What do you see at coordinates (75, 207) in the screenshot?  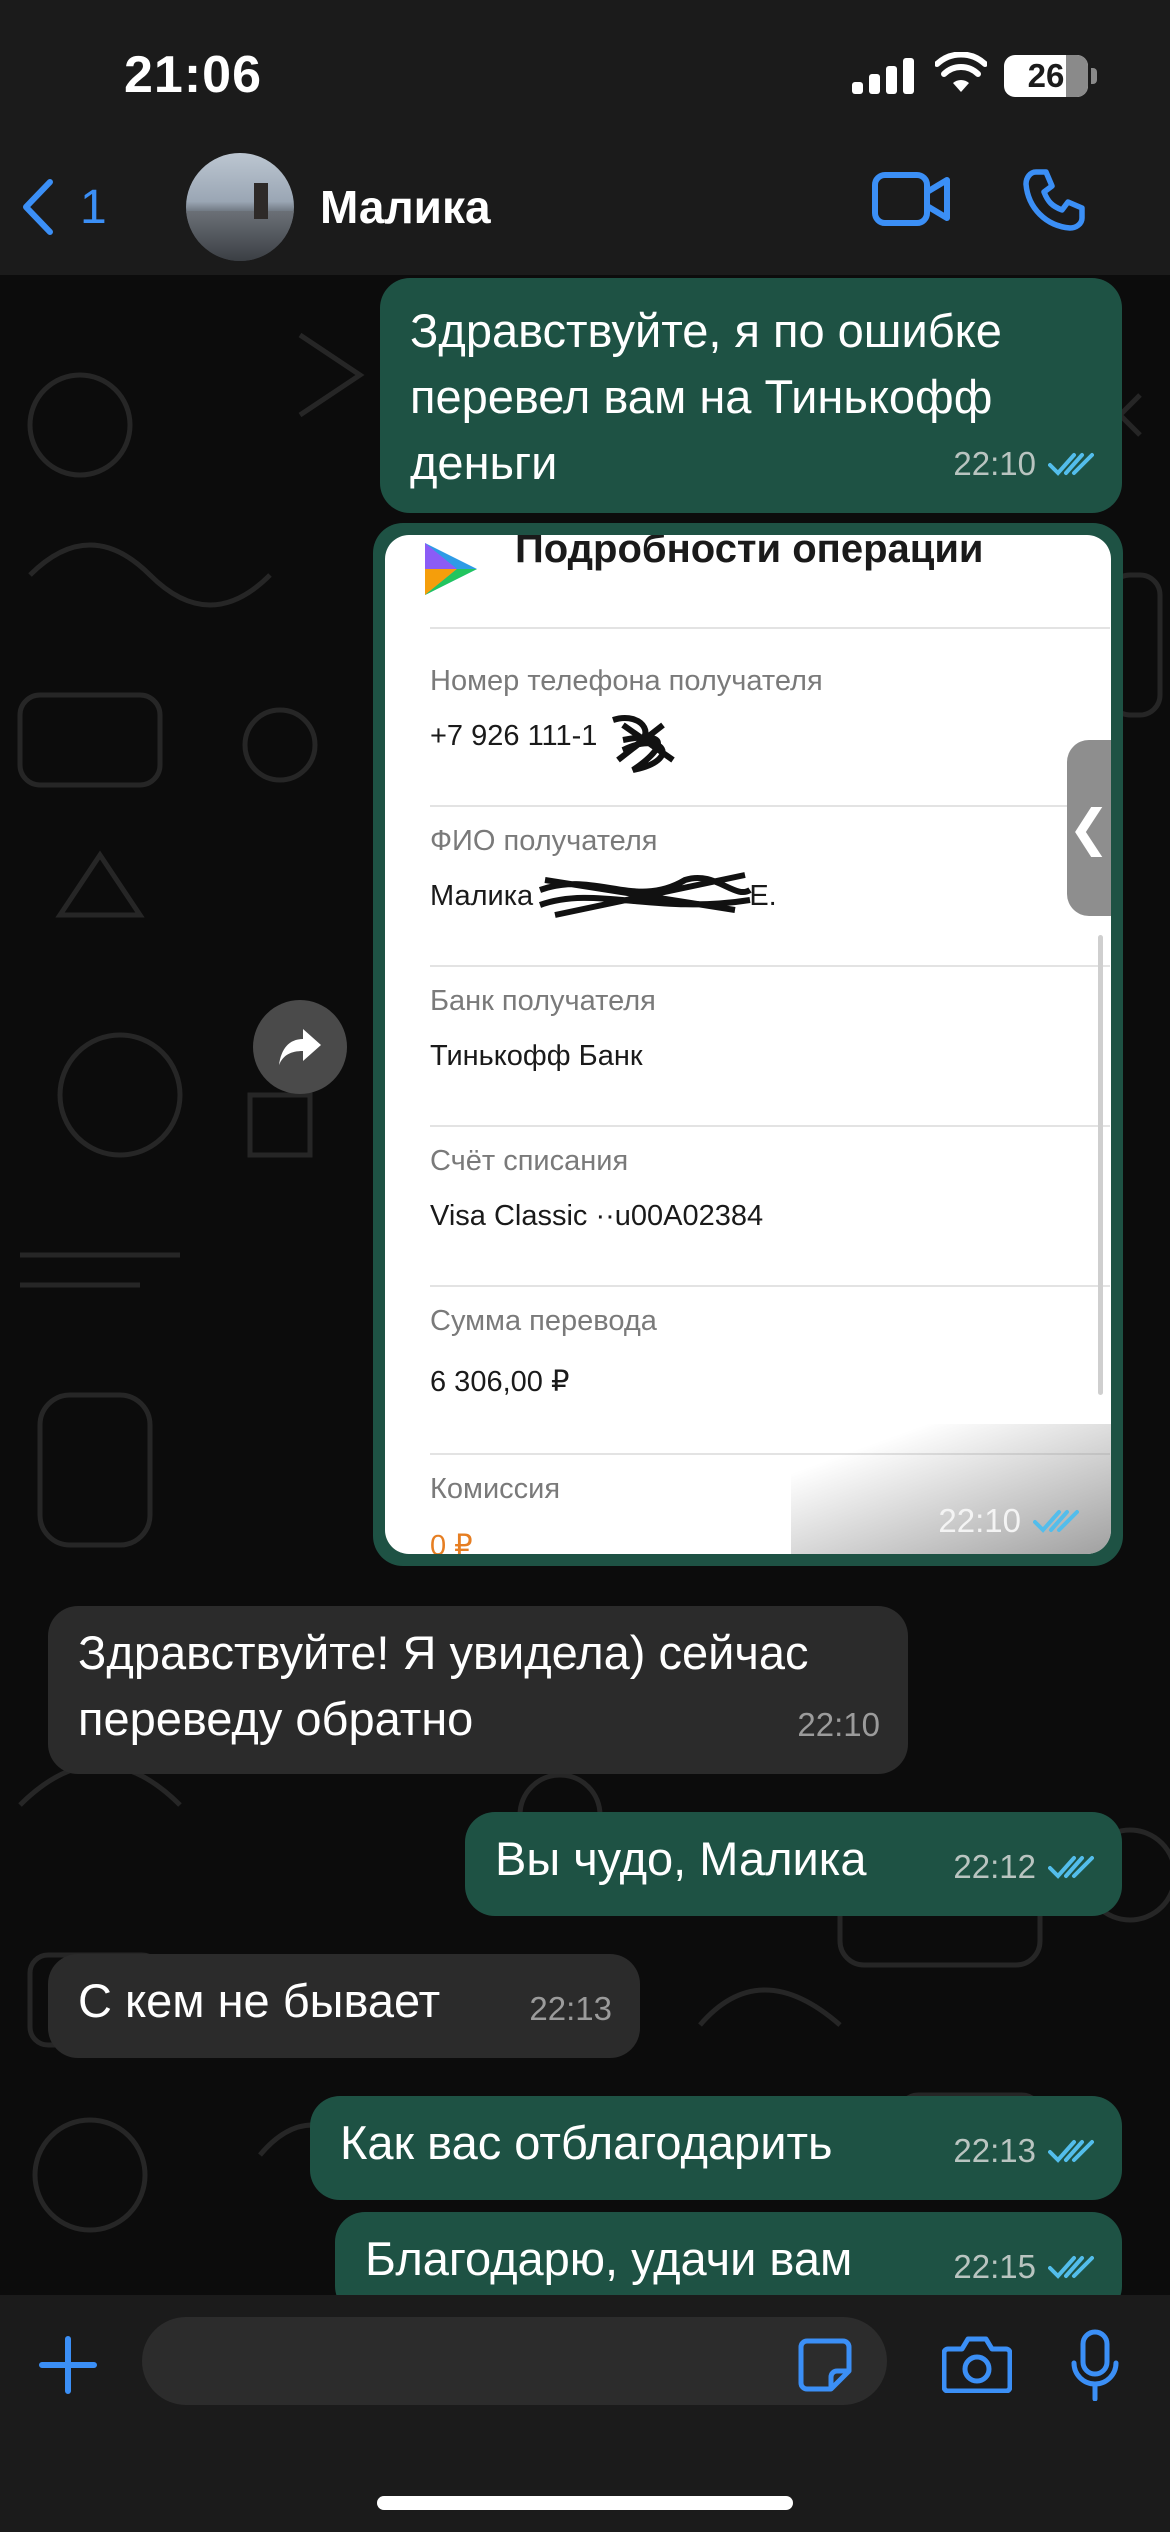 I see `back-button: 1` at bounding box center [75, 207].